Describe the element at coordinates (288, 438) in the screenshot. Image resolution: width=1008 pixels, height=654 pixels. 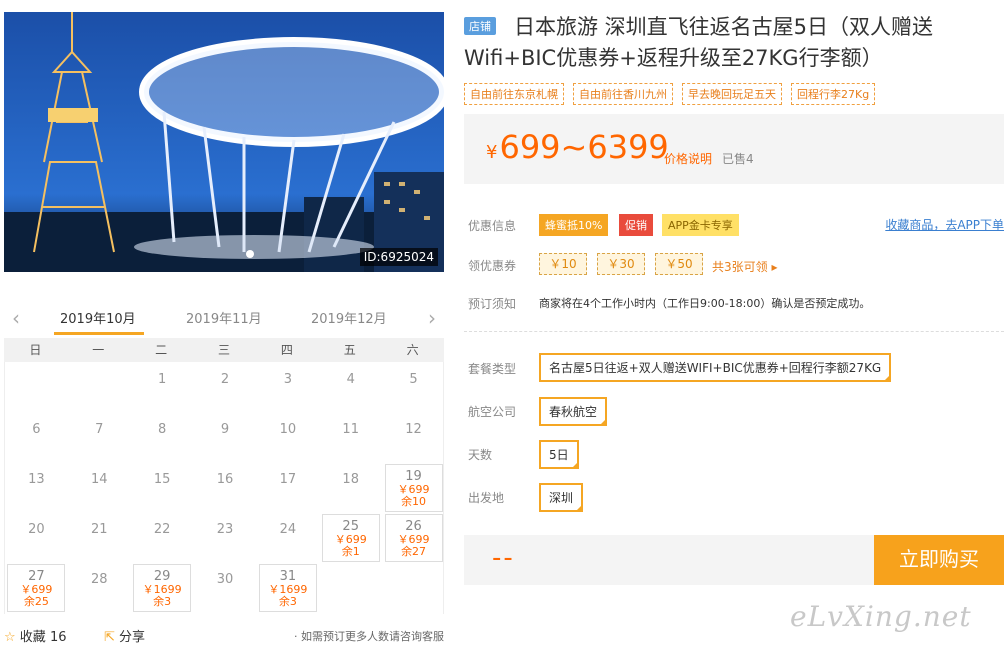
I see `calendar-day: 10` at that location.